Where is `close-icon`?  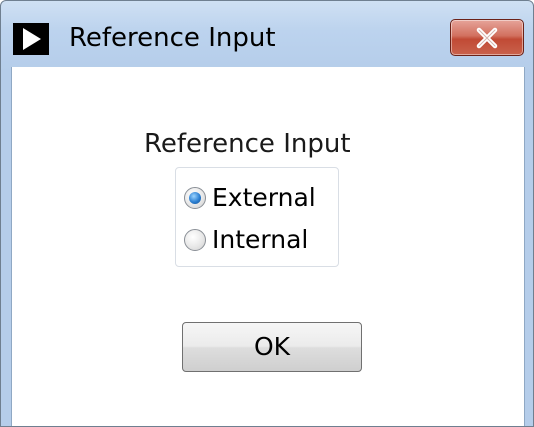 close-icon is located at coordinates (487, 38).